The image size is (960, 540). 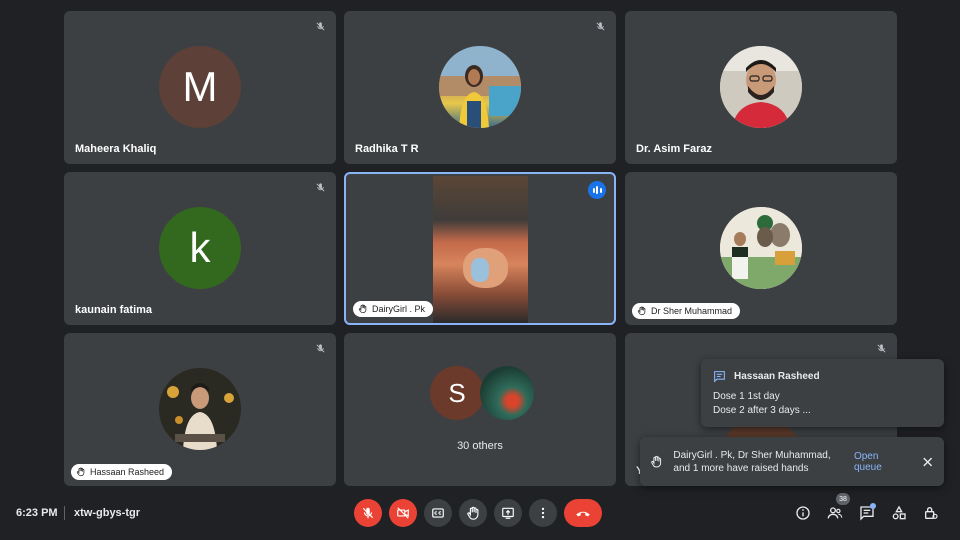 What do you see at coordinates (399, 309) in the screenshot?
I see `participant-name: DairyGirl . Pk` at bounding box center [399, 309].